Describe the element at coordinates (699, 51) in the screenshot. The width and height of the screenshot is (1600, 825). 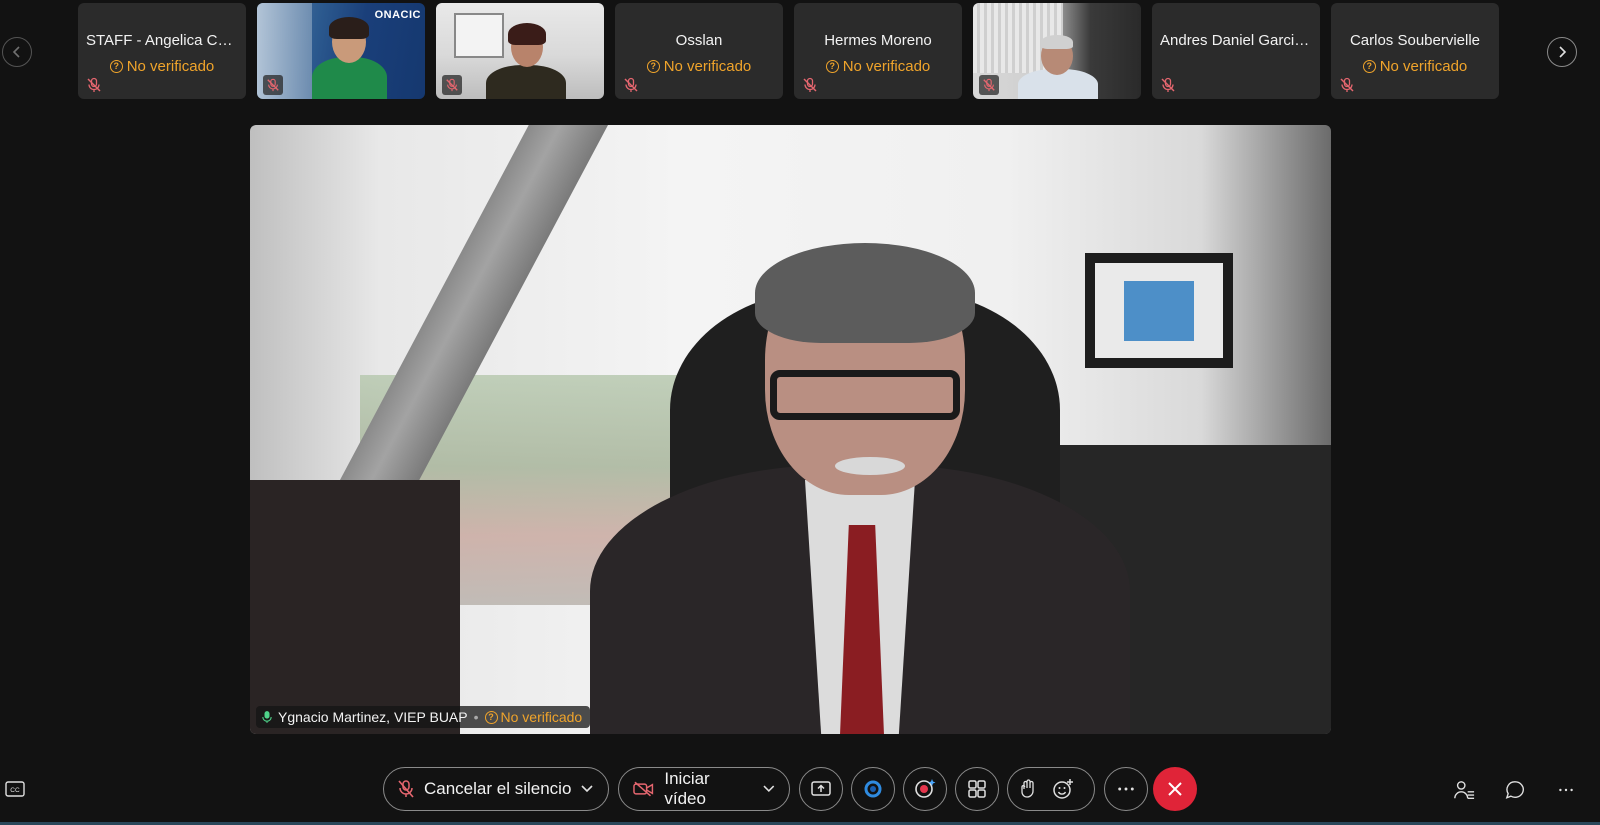
I see `participant-tile: Osslan ? No verificado` at that location.